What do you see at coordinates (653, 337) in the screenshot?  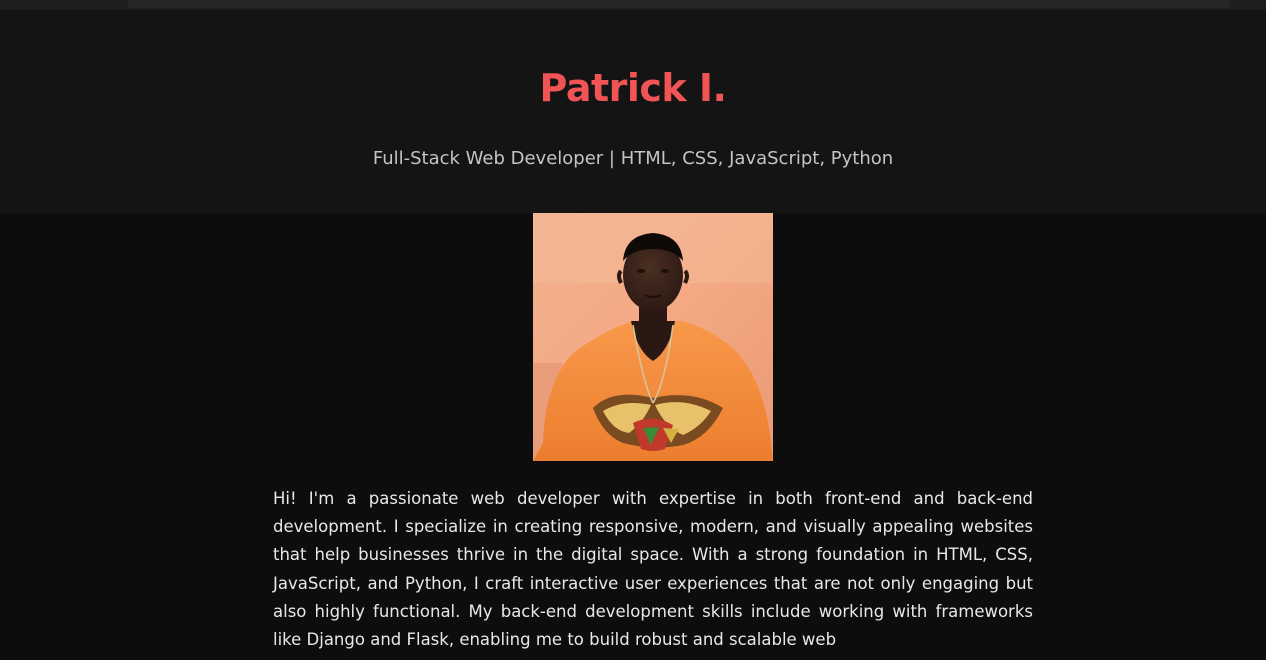 I see `profile-photo` at bounding box center [653, 337].